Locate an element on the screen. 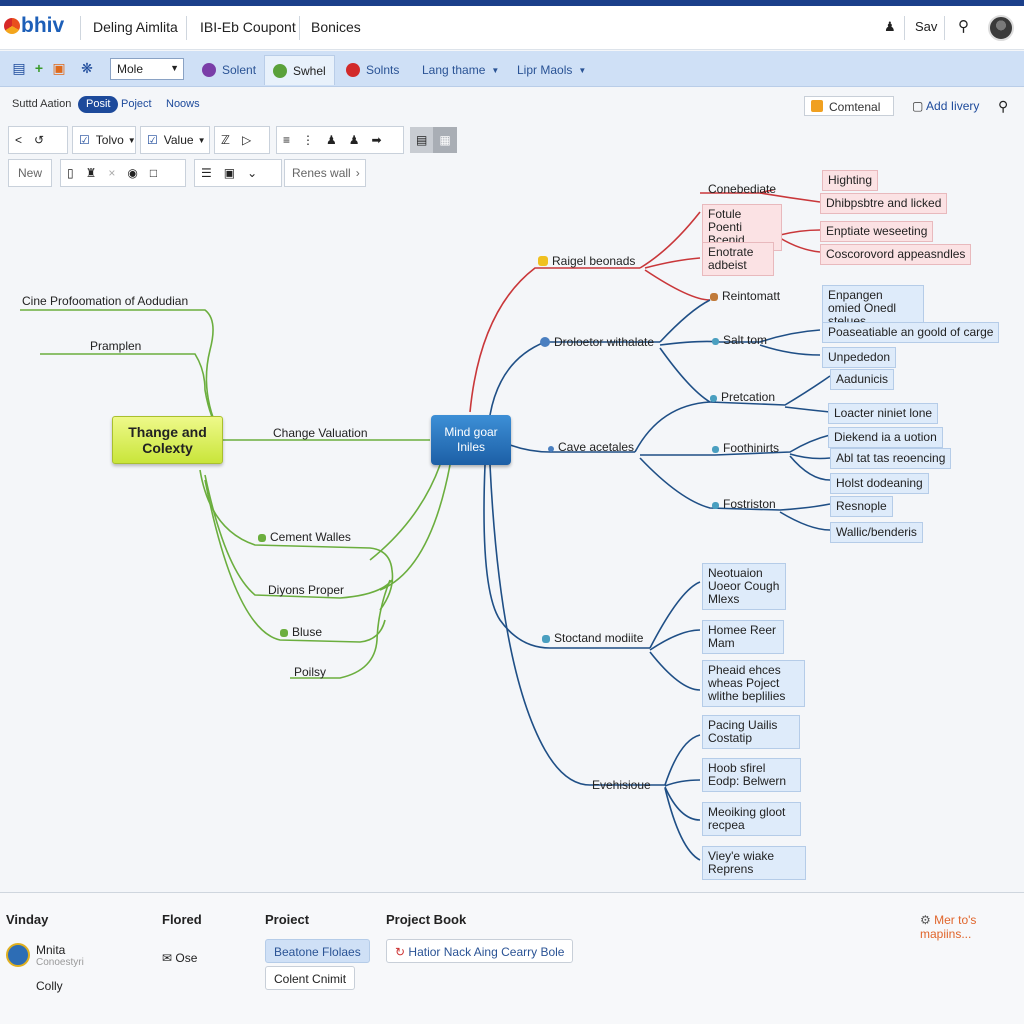 This screenshot has height=1024, width=1024. close-icon: × is located at coordinates (111, 173).